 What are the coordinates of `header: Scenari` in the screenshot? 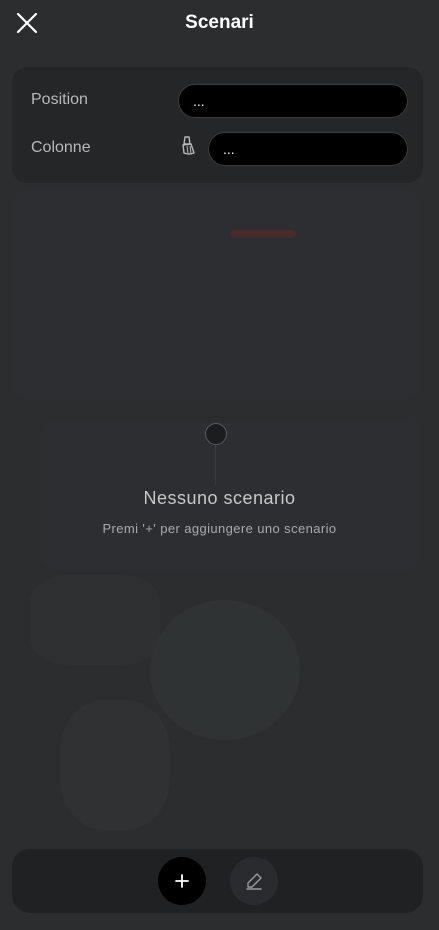 It's located at (219, 23).